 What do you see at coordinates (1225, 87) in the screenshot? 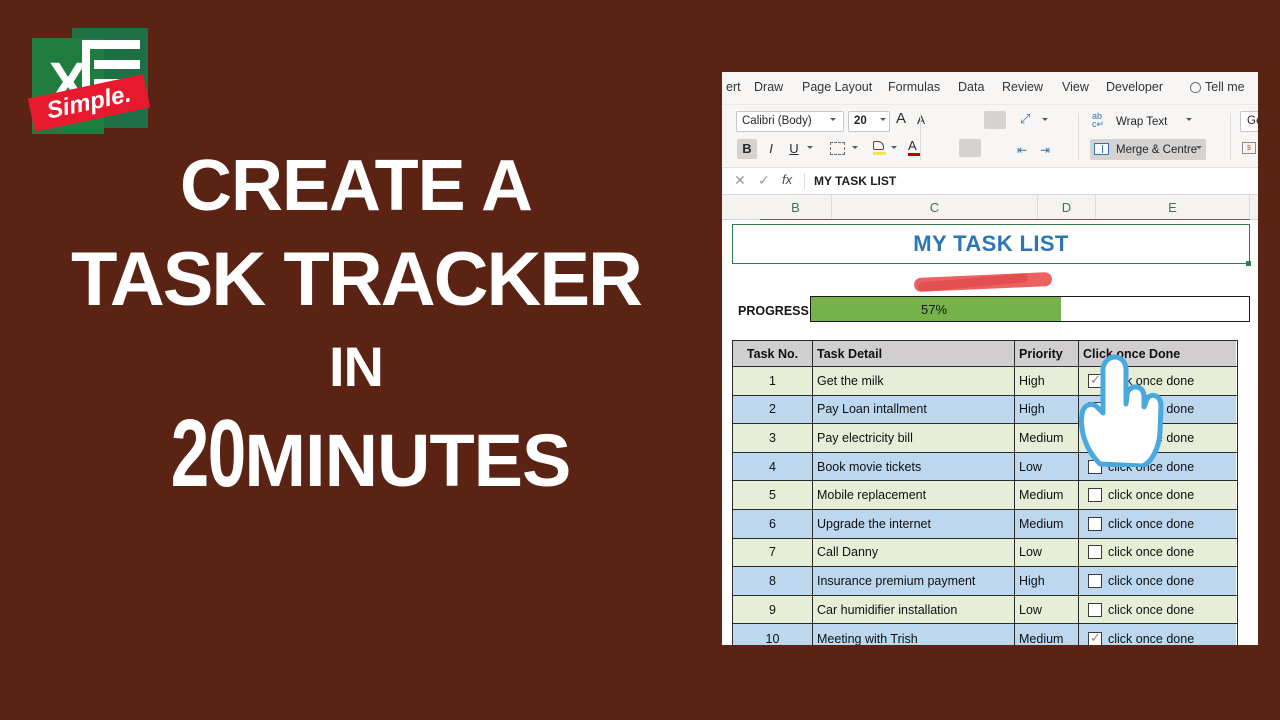
I see `ribbon-tab-label: Tell me` at bounding box center [1225, 87].